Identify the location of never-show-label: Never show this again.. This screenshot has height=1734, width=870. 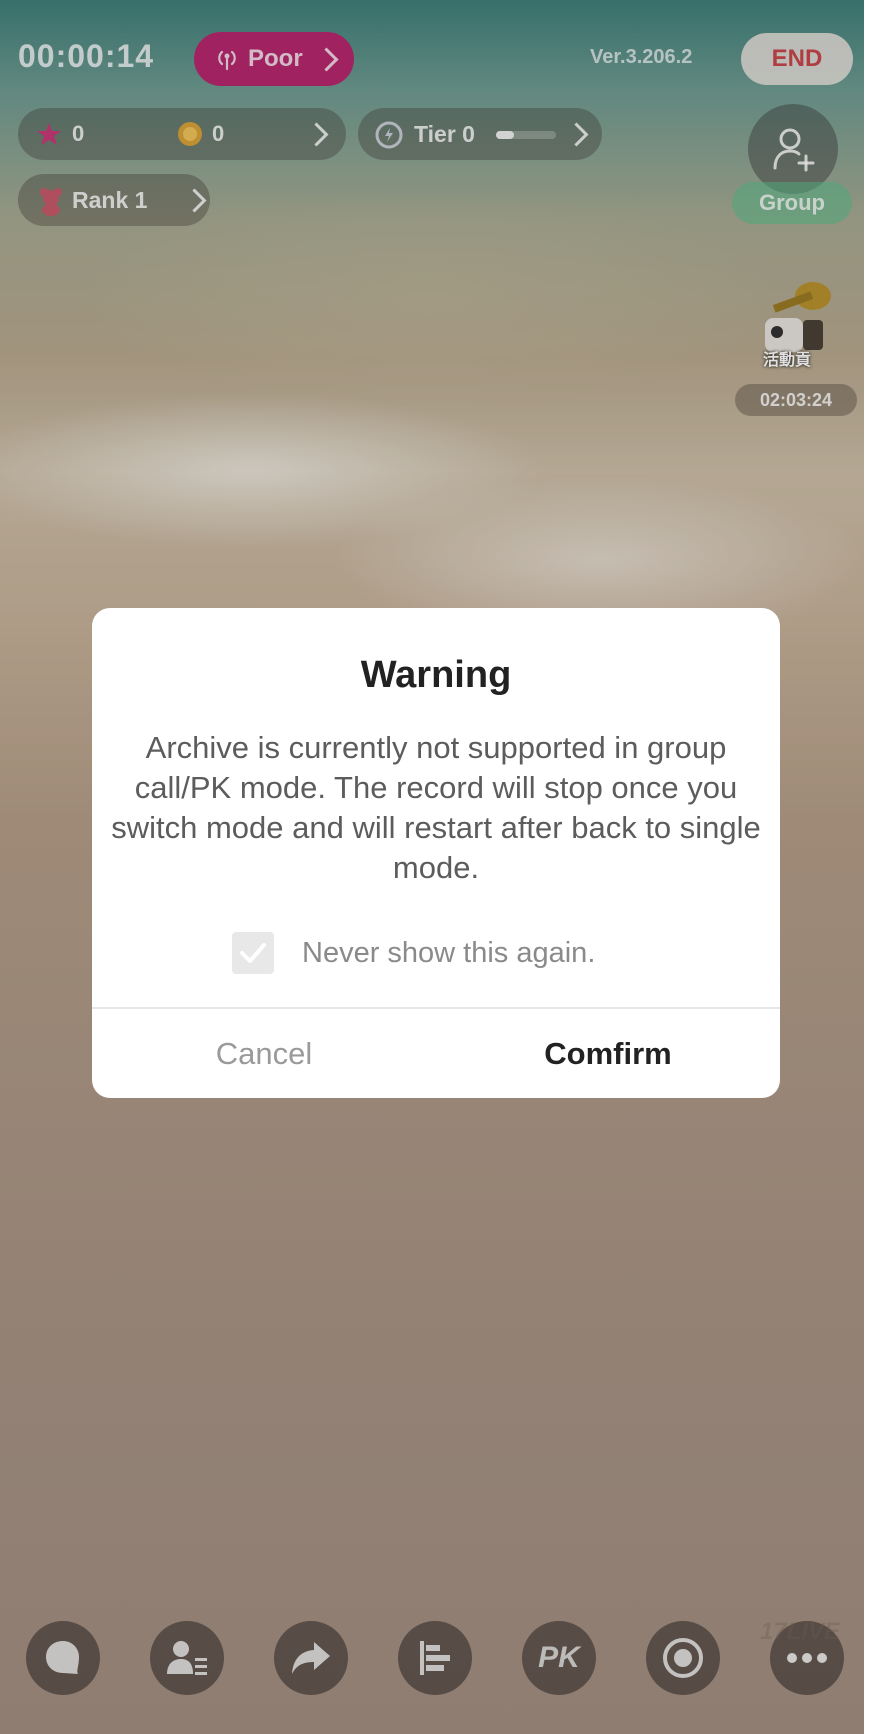
(449, 952).